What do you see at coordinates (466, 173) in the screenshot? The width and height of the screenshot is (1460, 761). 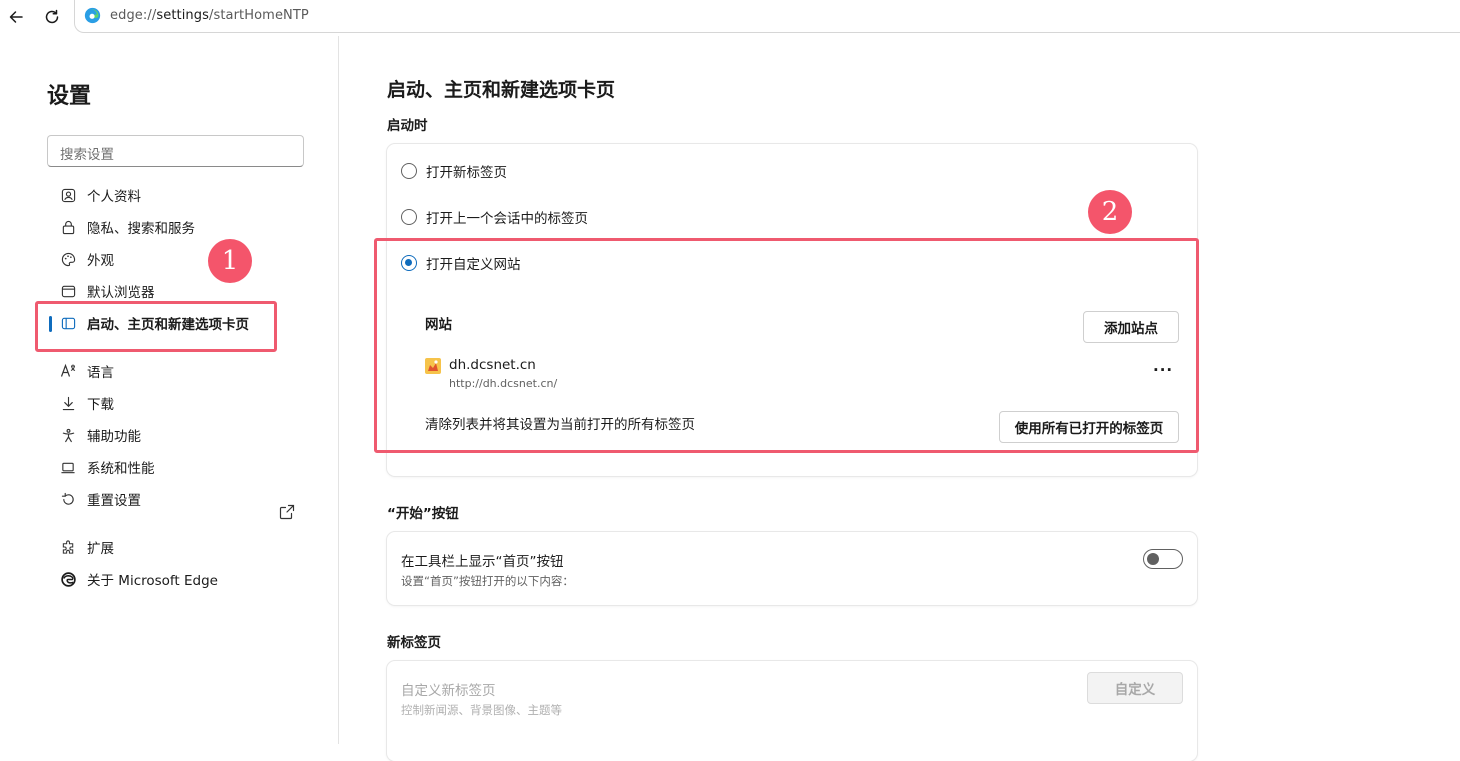 I see `radio-label: 打开新标签页` at bounding box center [466, 173].